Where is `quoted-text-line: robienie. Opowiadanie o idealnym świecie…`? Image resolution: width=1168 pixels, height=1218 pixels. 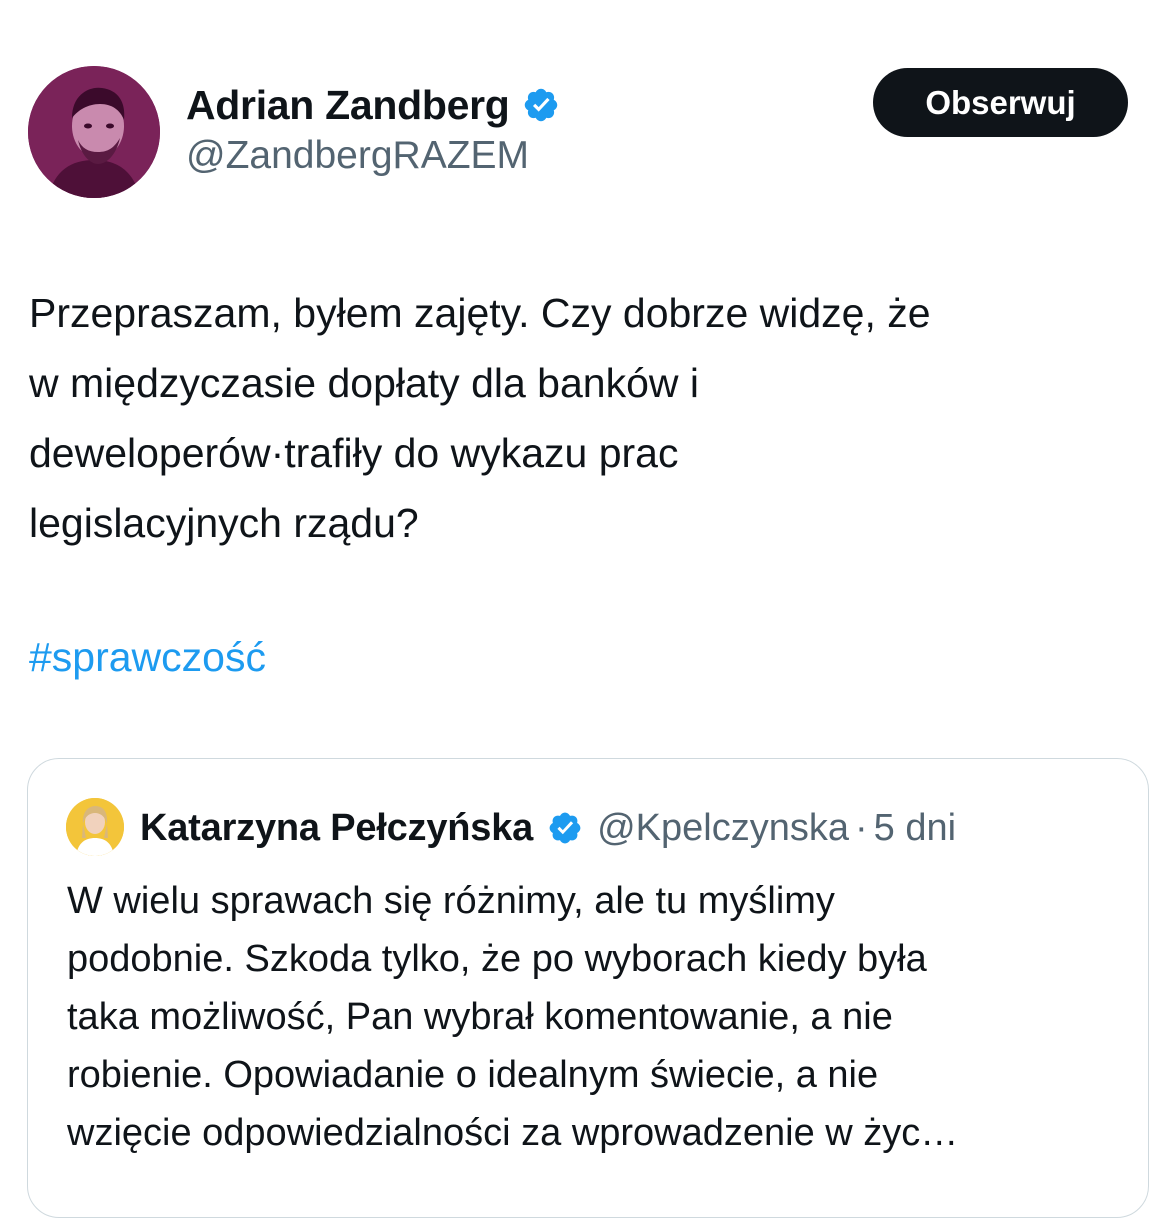 quoted-text-line: robienie. Opowiadanie o idealnym świecie… is located at coordinates (473, 1075).